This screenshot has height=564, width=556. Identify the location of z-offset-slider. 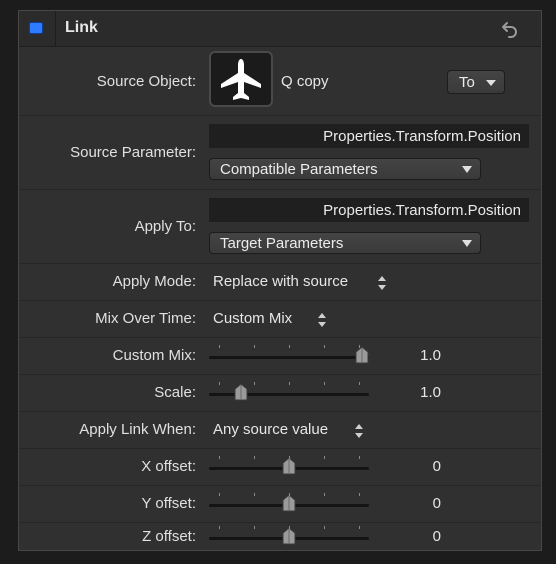
(289, 536).